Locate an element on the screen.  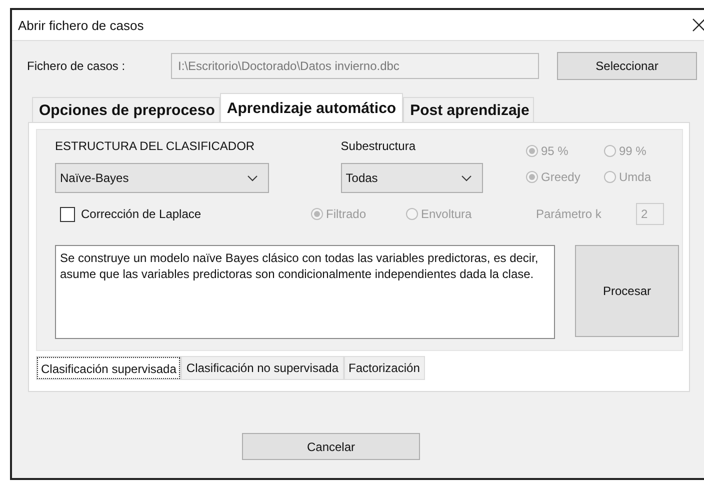
file-path-field: I:\Escritorio\Doctorado\Datos invierno.dbc is located at coordinates (355, 66).